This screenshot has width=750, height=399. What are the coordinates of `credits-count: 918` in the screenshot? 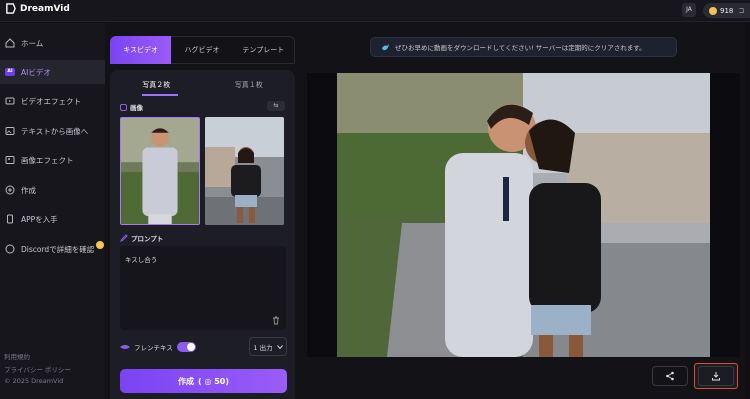 It's located at (727, 10).